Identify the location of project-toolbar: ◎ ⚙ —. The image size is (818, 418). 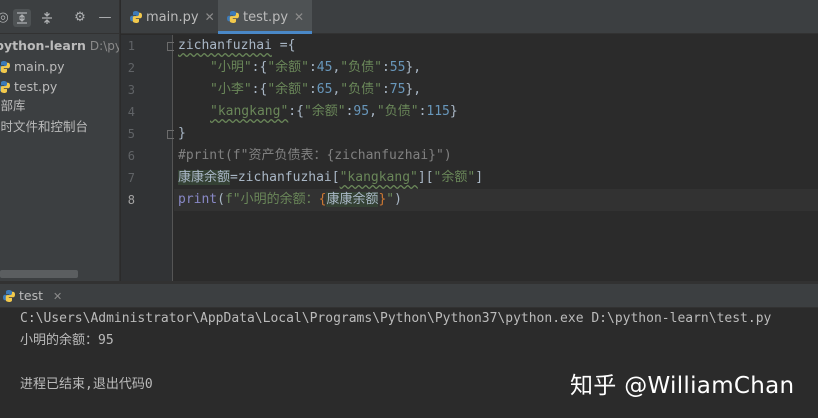
(59, 17).